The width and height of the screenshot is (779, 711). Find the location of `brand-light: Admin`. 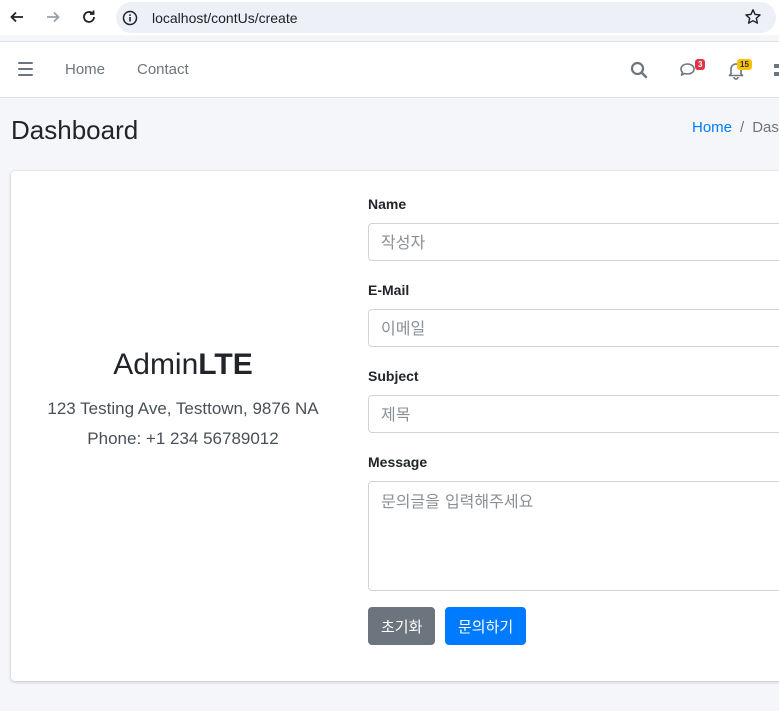

brand-light: Admin is located at coordinates (156, 364).